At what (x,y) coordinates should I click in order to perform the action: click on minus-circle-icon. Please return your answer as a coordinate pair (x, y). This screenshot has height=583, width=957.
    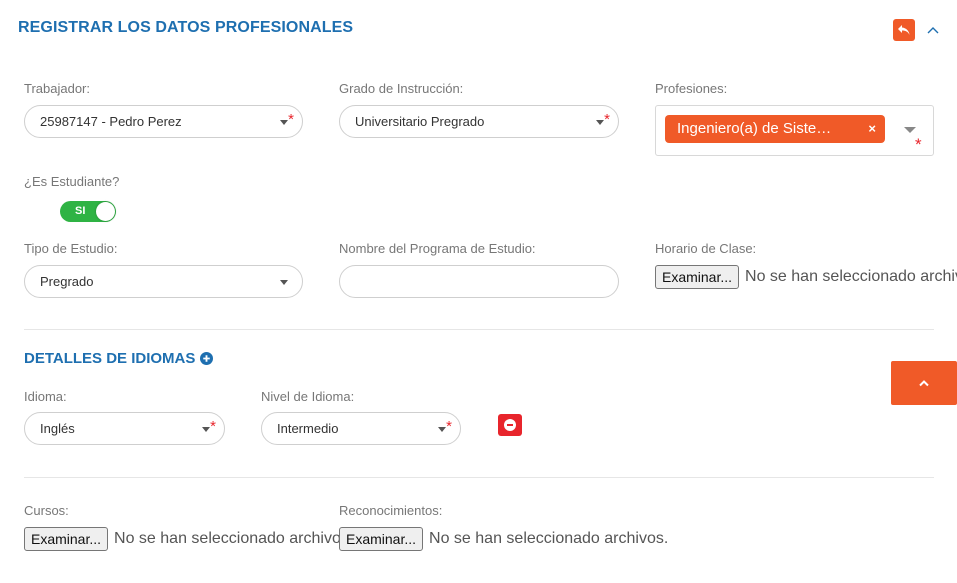
    Looking at the image, I should click on (510, 425).